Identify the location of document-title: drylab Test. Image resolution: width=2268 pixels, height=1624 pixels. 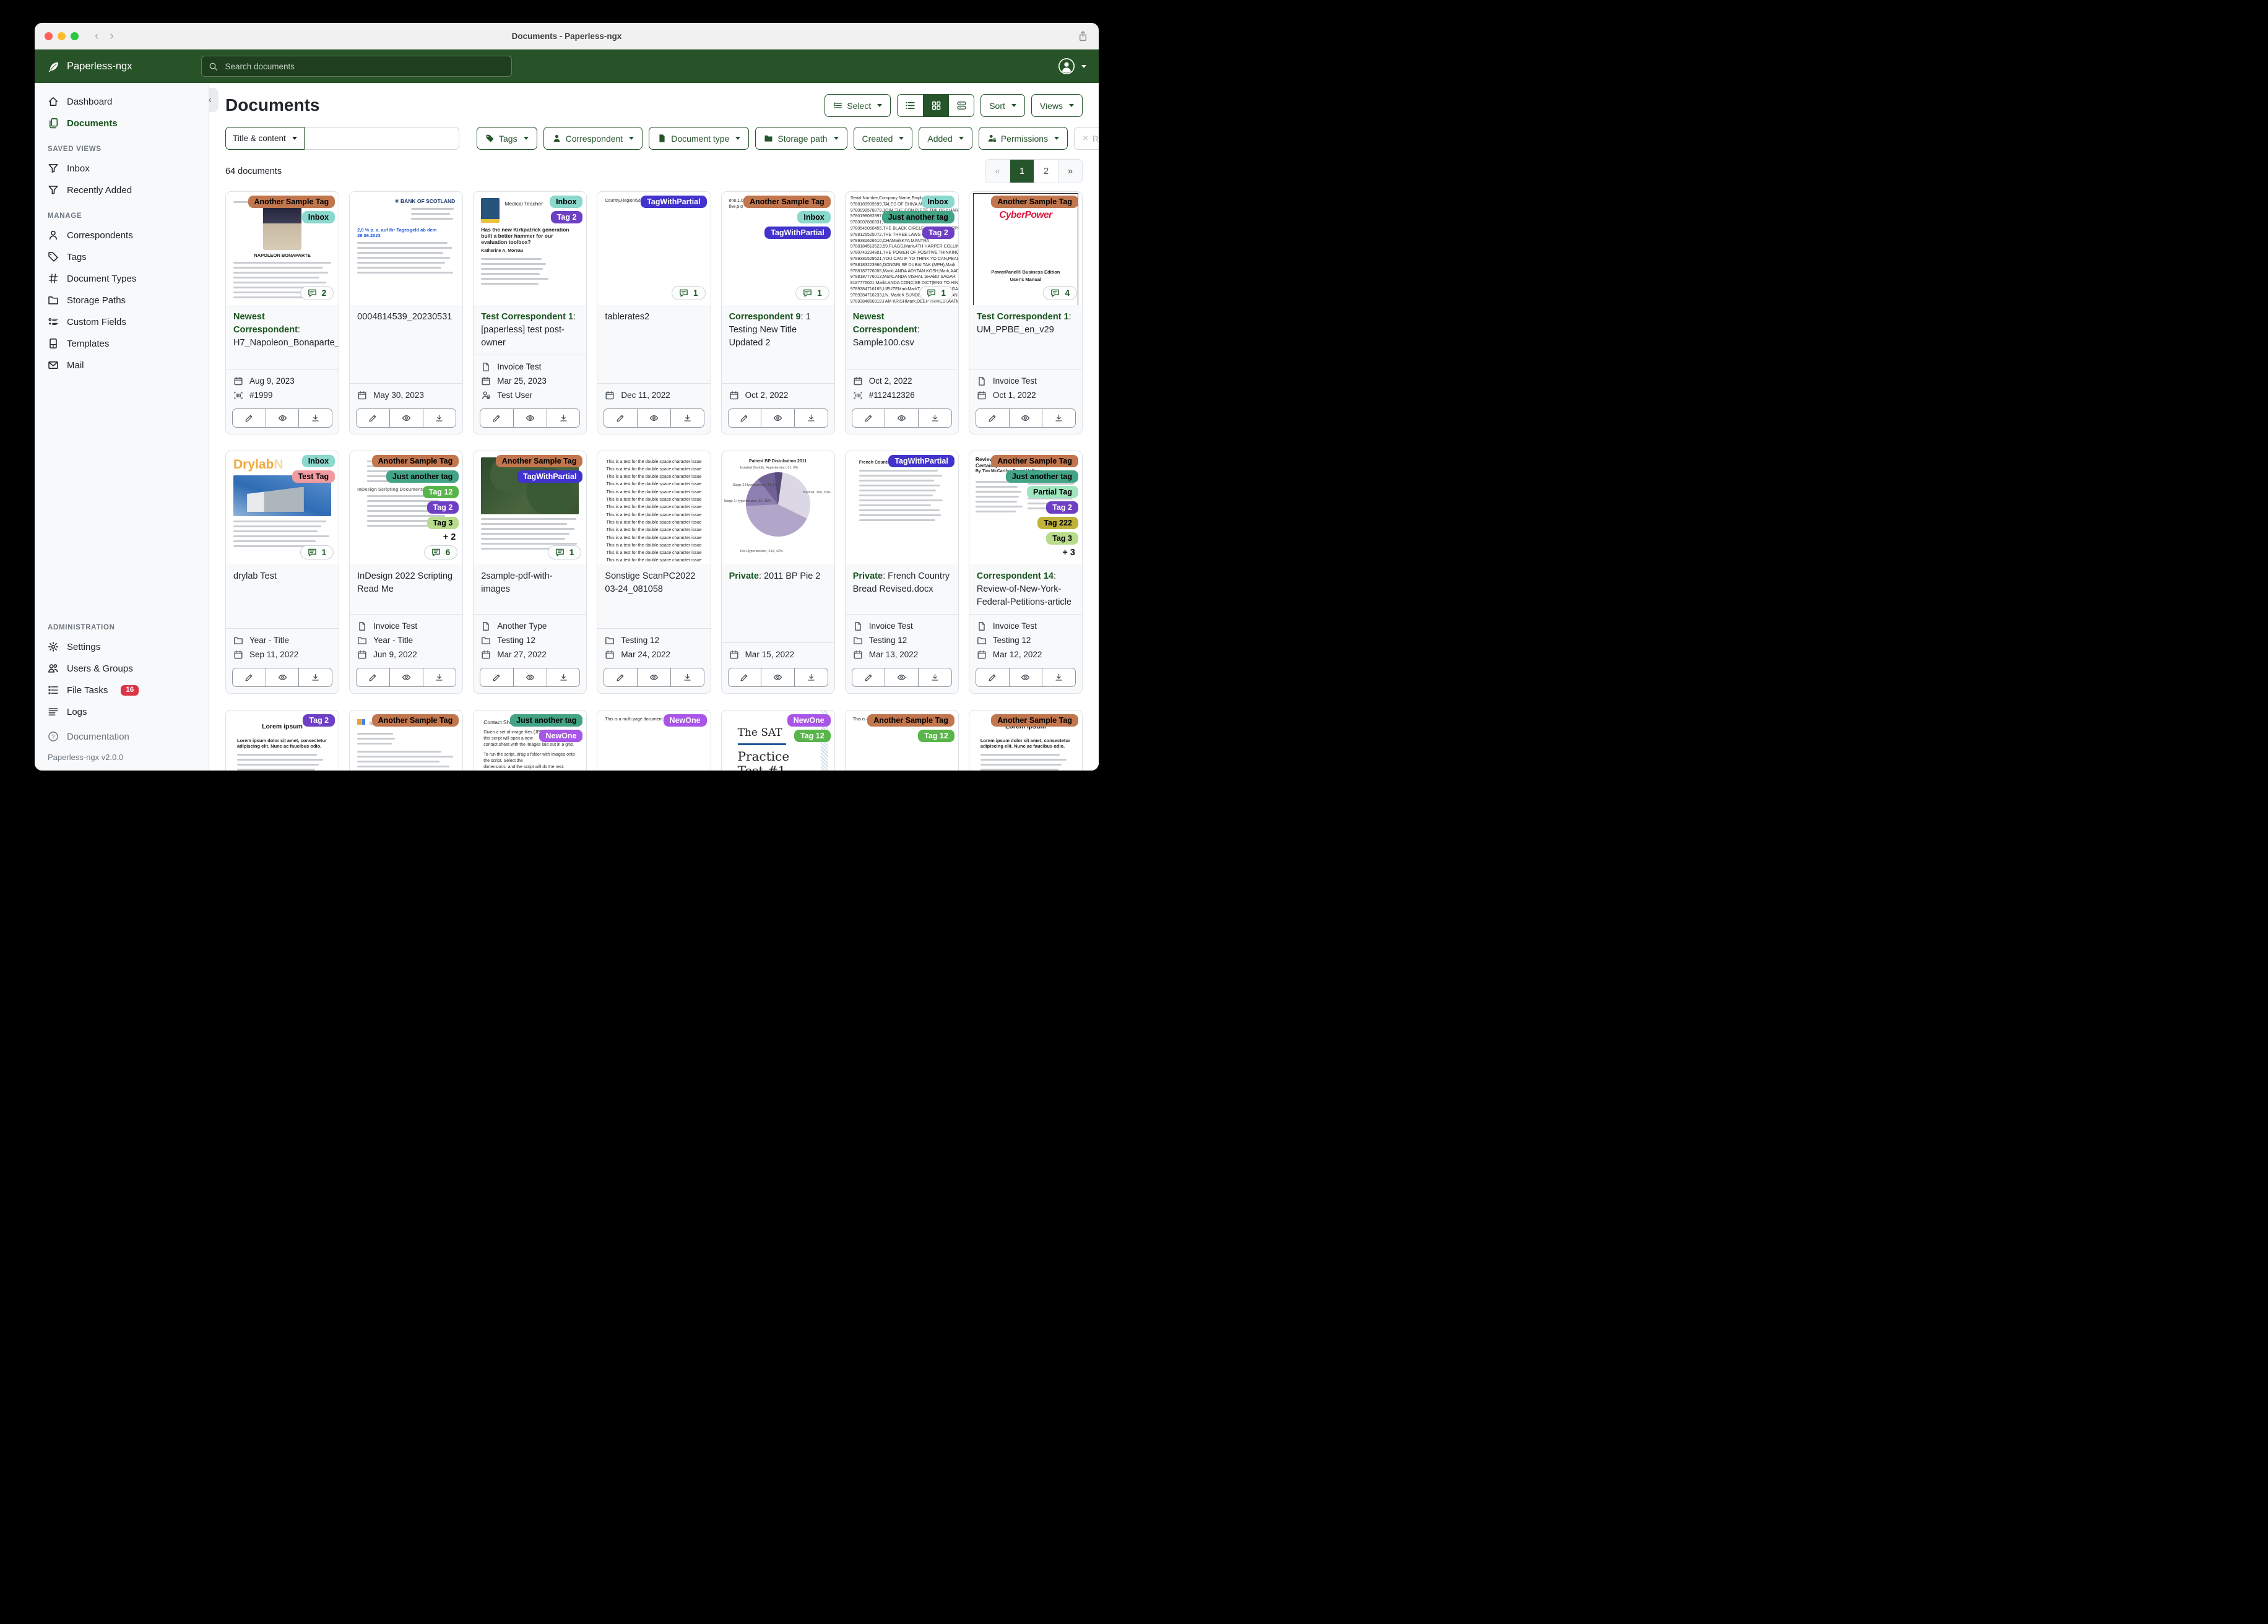
(282, 576).